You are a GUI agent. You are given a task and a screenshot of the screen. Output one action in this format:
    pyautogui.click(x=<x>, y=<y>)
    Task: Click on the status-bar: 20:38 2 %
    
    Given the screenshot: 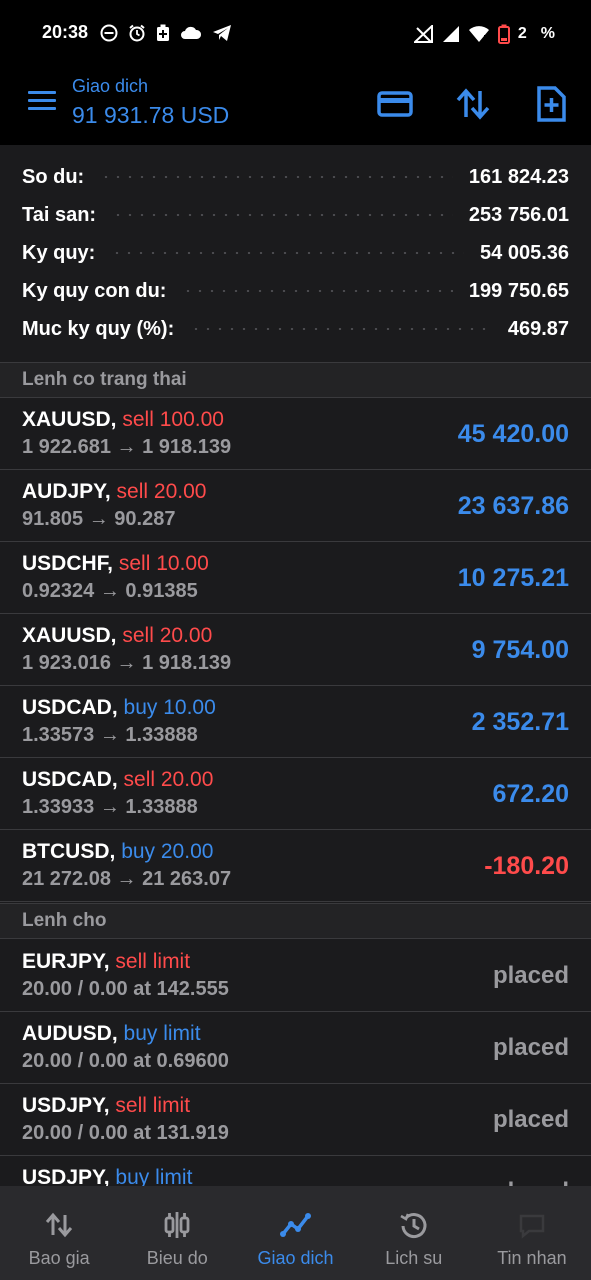 What is the action you would take?
    pyautogui.click(x=295, y=35)
    